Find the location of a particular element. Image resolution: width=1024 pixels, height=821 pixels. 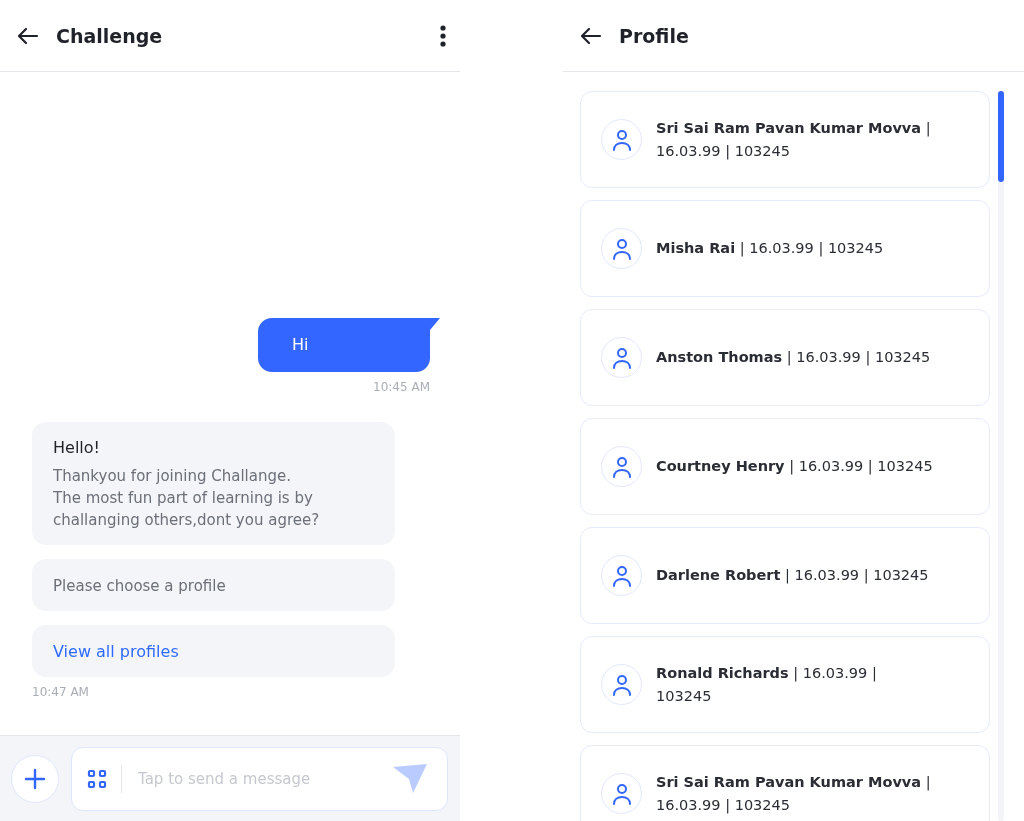

profile-info: Courtney Henry | 16.03.99 | 103245 is located at coordinates (795, 467).